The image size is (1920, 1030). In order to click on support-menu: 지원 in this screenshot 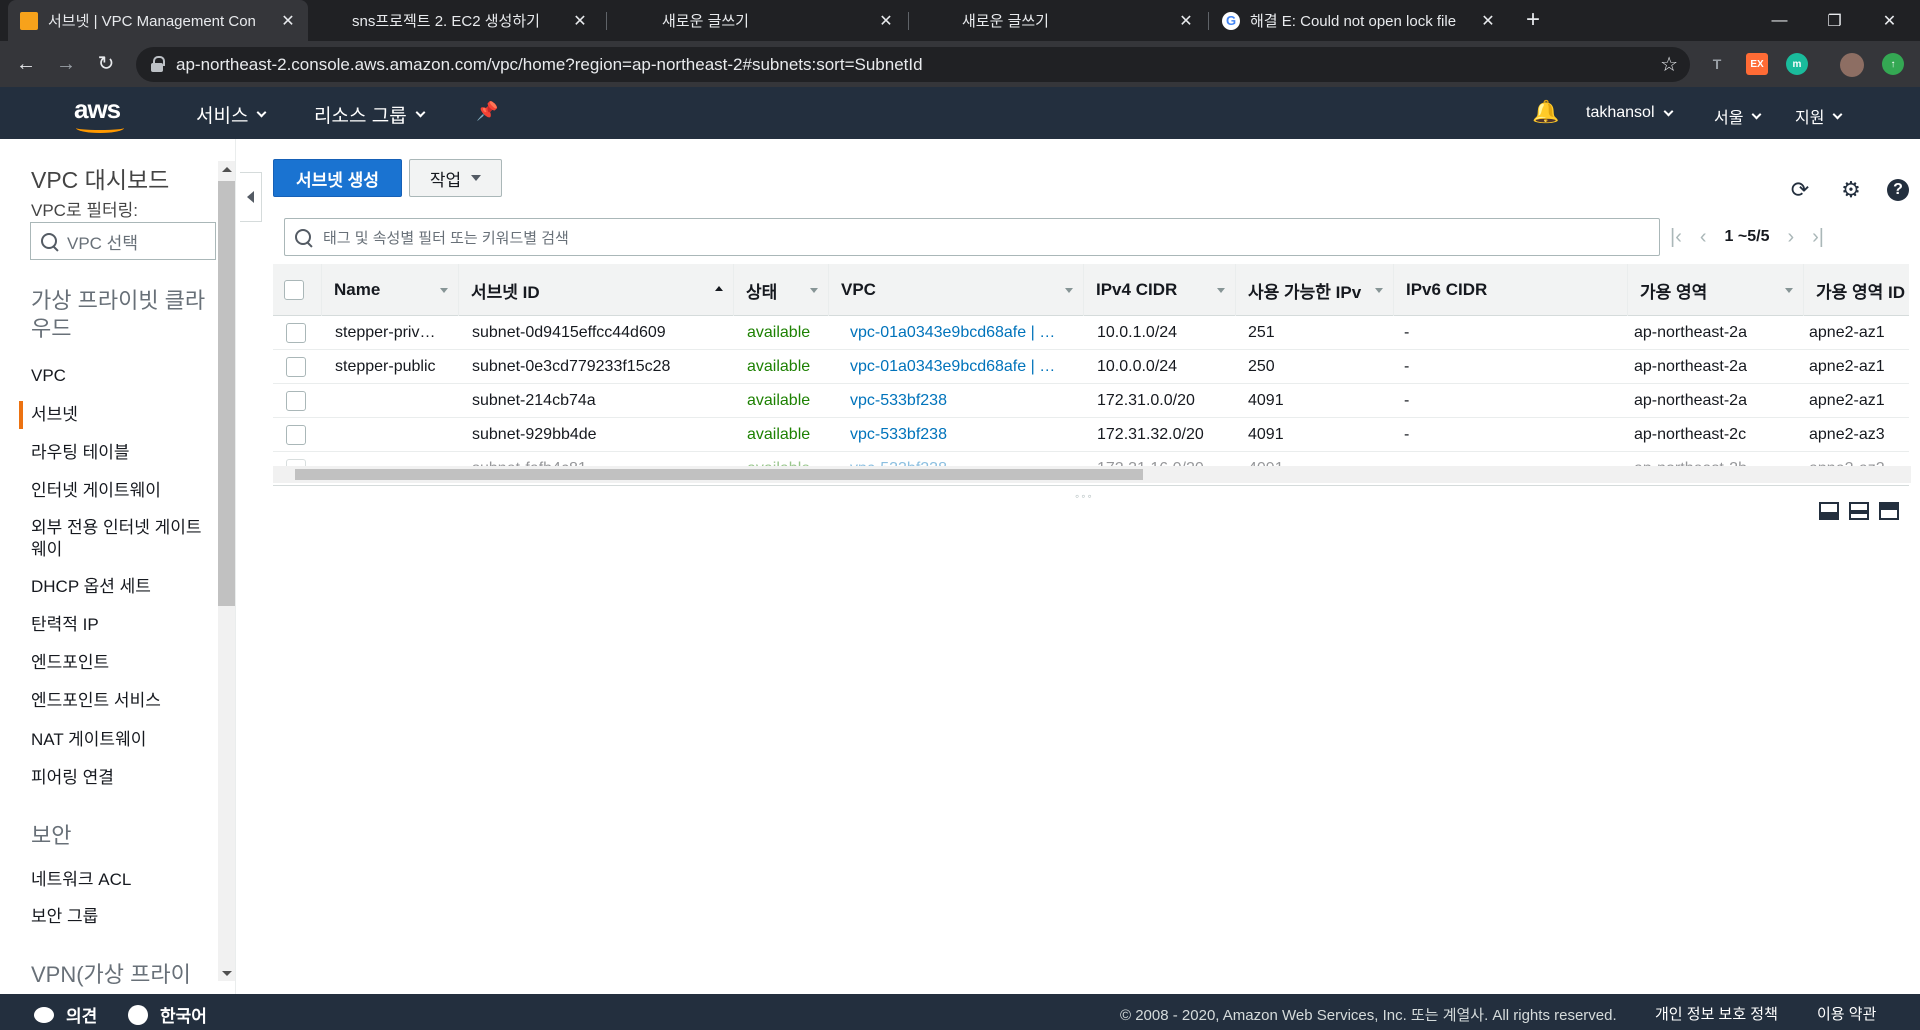, I will do `click(1819, 116)`.